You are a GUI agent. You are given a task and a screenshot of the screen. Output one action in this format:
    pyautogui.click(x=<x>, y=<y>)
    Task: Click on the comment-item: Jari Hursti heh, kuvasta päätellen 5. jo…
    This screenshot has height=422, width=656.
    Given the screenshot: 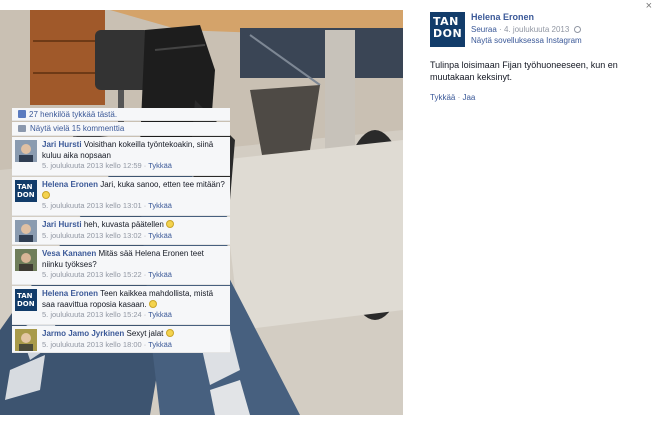 What is the action you would take?
    pyautogui.click(x=121, y=231)
    